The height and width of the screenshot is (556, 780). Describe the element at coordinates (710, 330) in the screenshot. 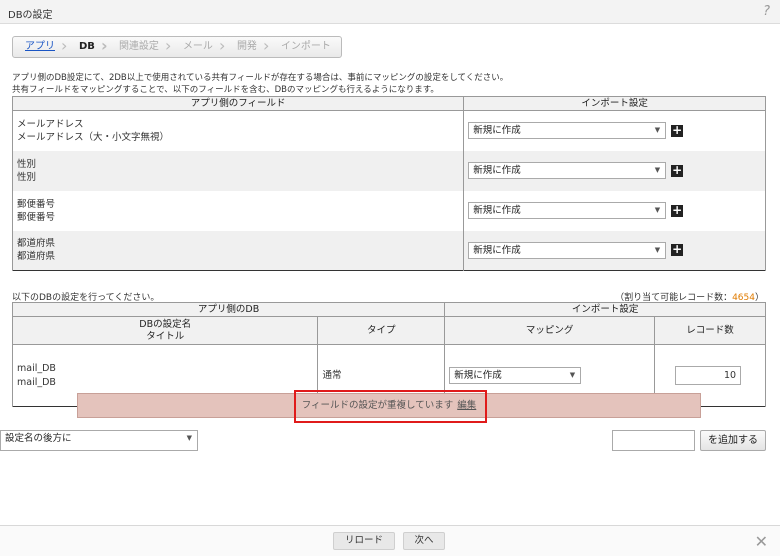

I see `column-header-record-count: レコード数` at that location.